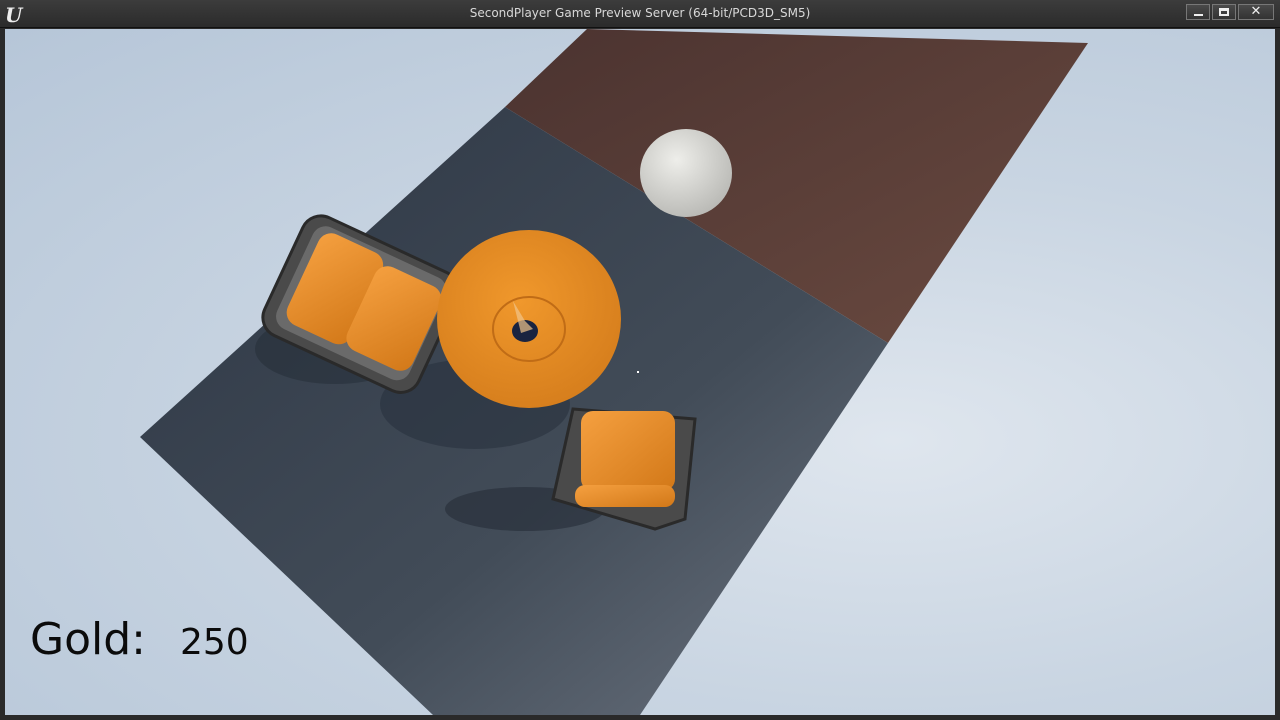 The height and width of the screenshot is (720, 1280). I want to click on minimize-icon, so click(1198, 14).